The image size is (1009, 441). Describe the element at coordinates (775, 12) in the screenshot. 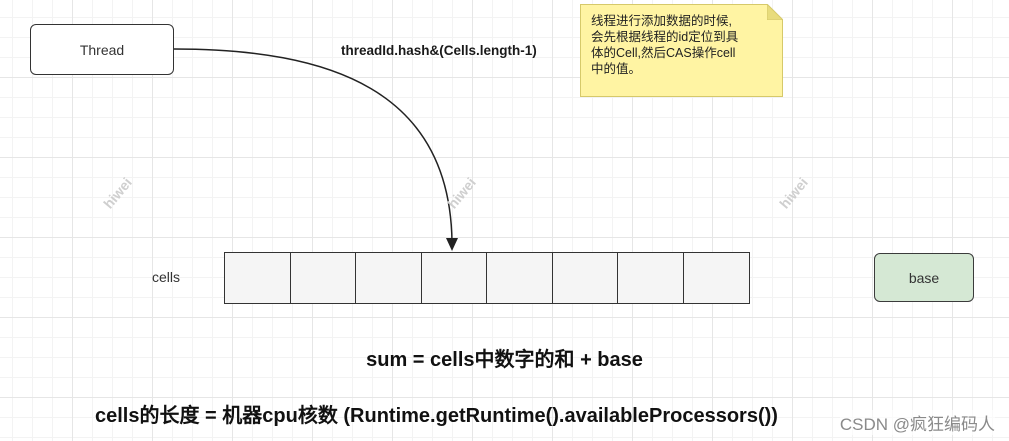

I see `note-fold-icon` at that location.